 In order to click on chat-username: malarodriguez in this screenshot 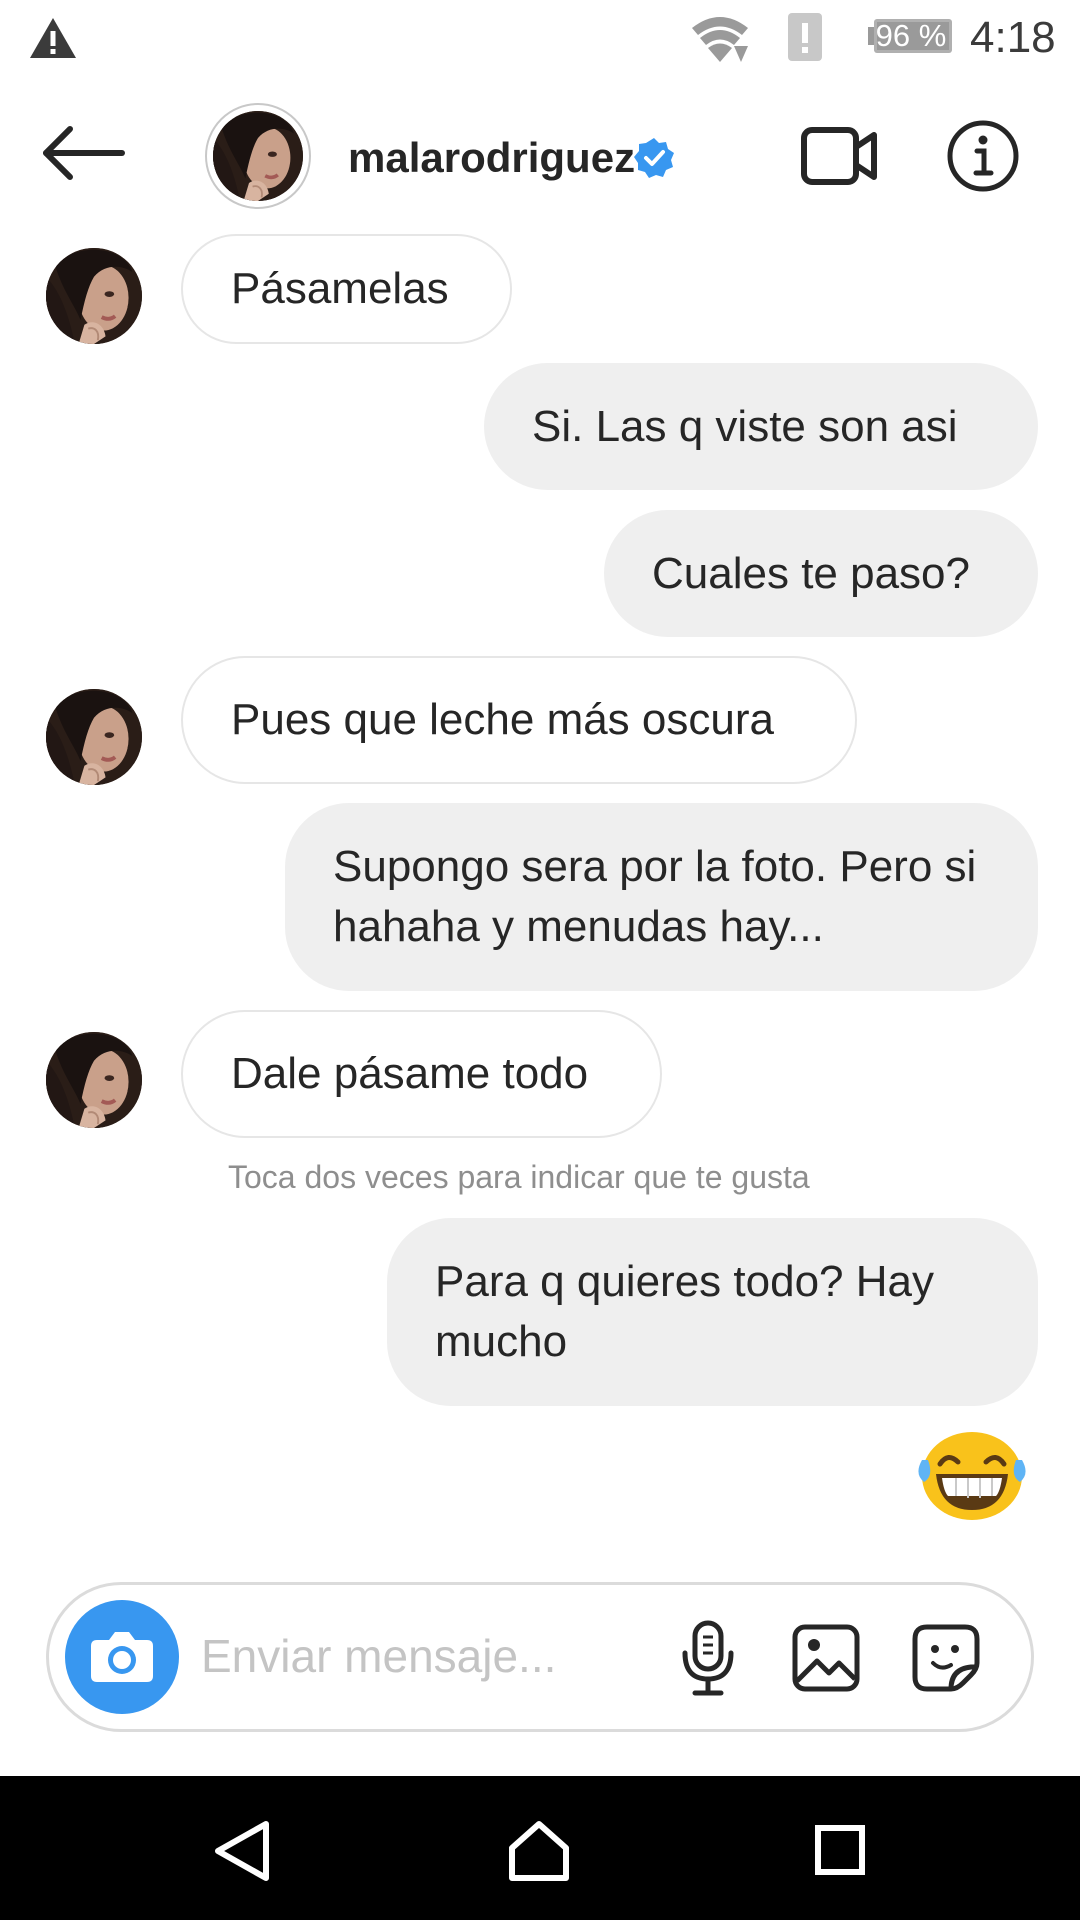, I will do `click(491, 158)`.